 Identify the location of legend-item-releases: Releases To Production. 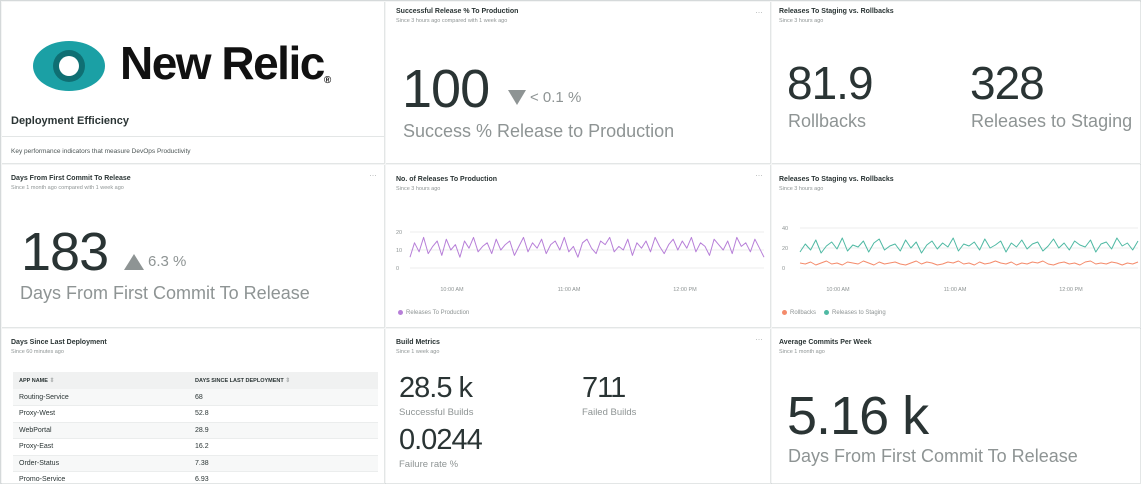
(433, 313).